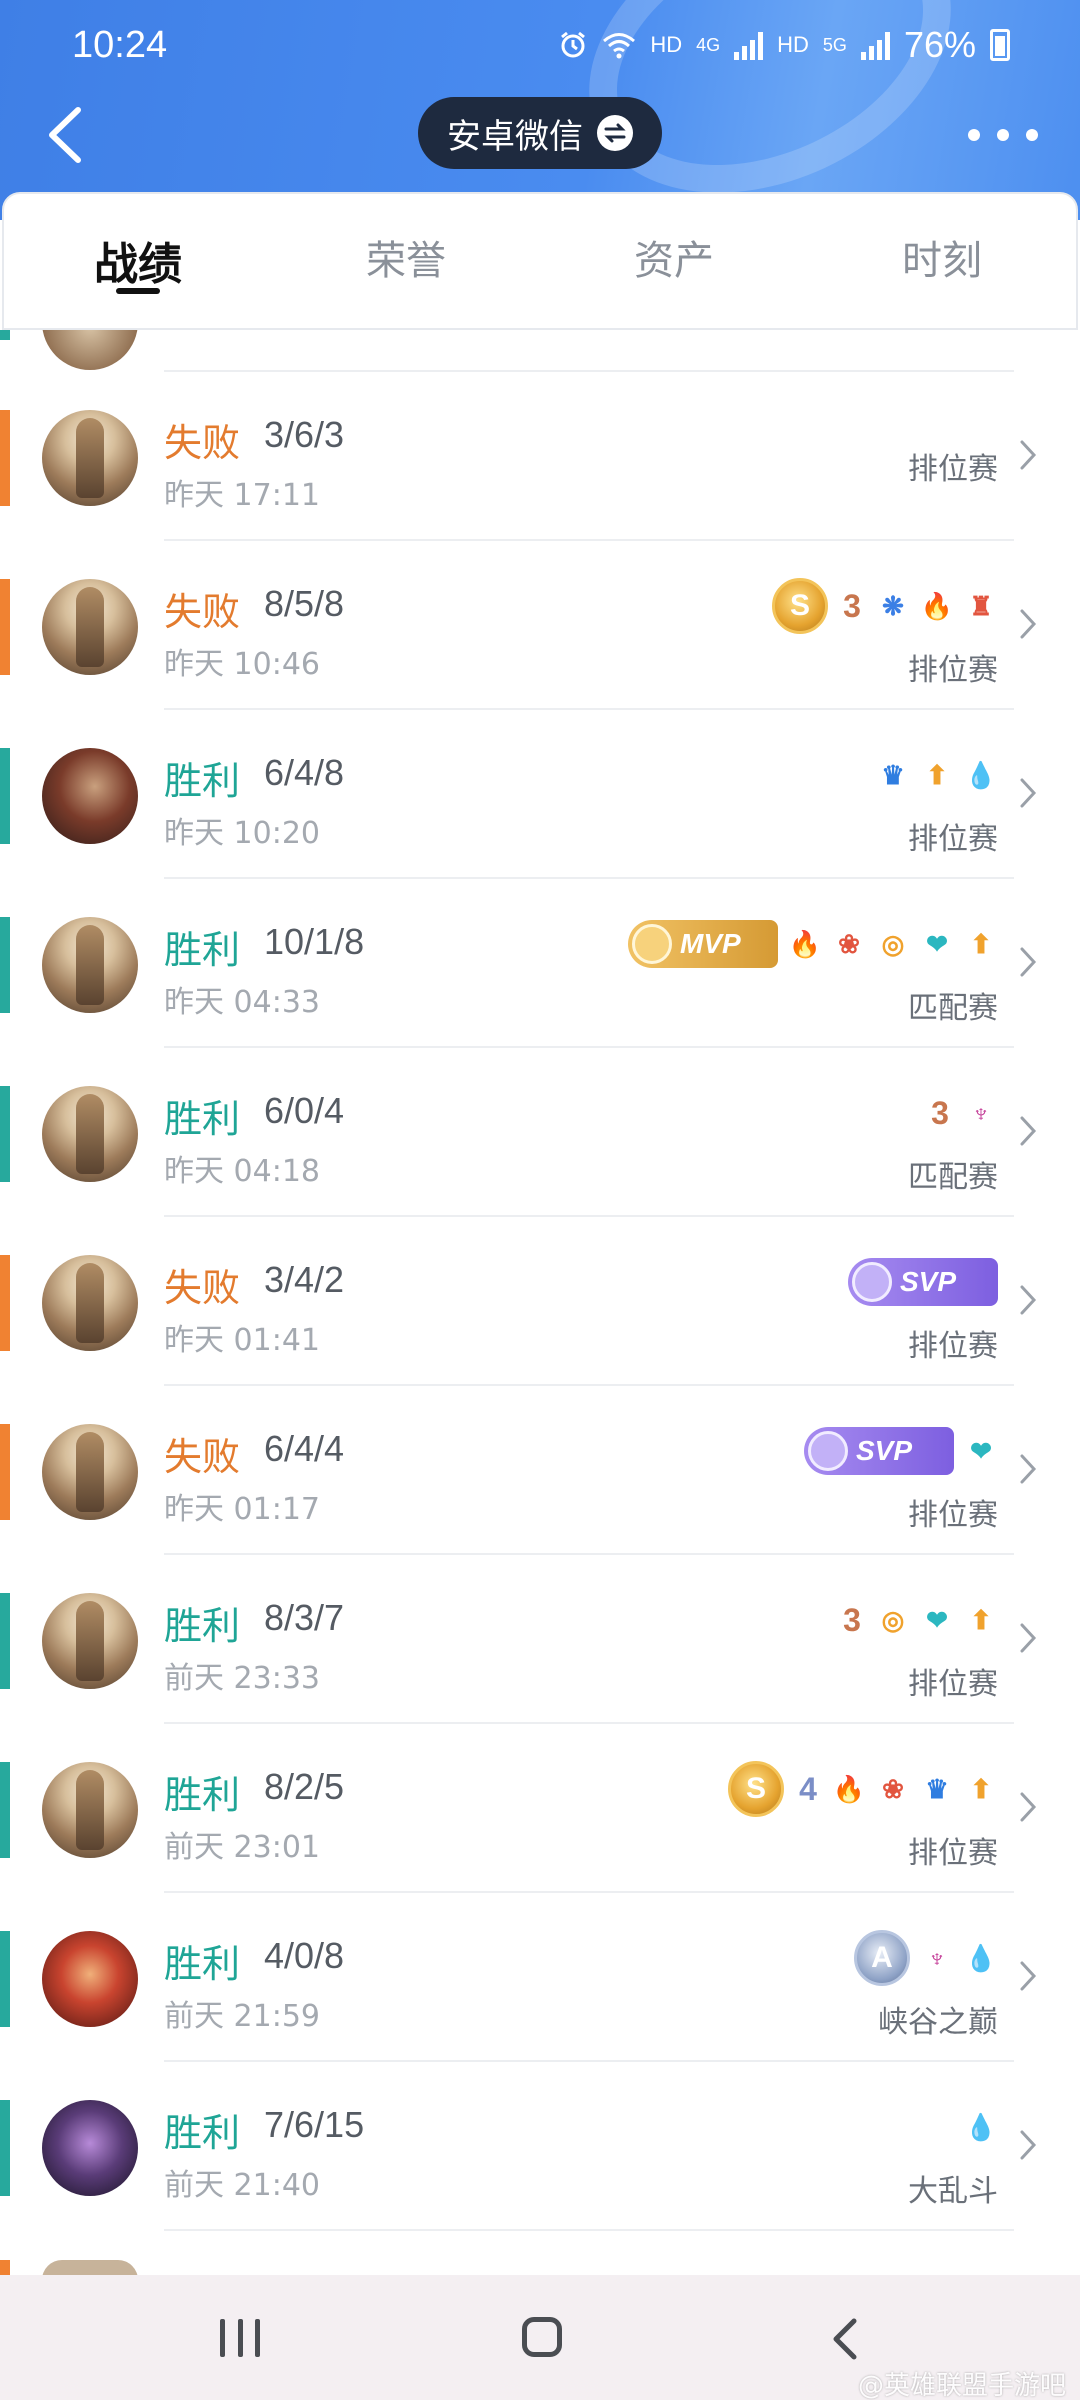  Describe the element at coordinates (540, 1132) in the screenshot. I see `match-row: 胜利 6/0/4 昨天 04:18 匹配赛 3 ♆` at that location.